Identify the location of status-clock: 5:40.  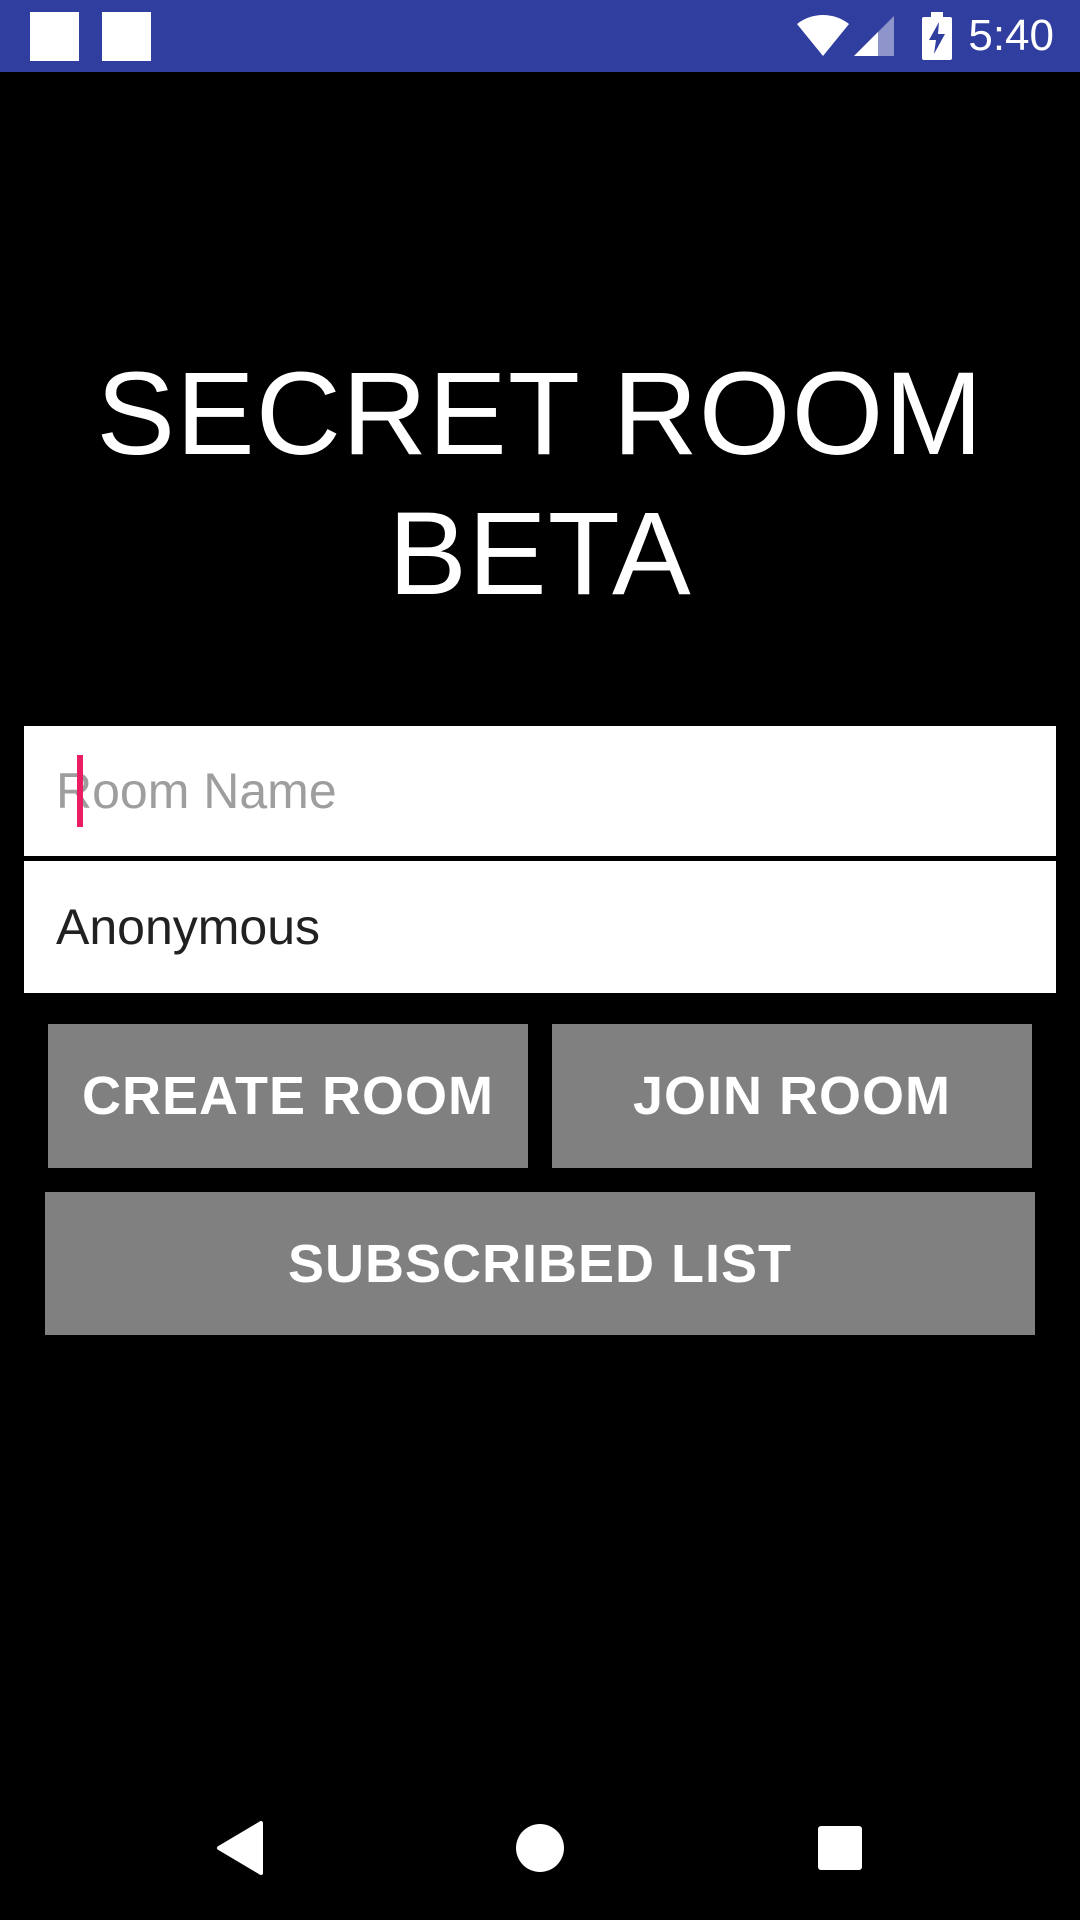
(1011, 35).